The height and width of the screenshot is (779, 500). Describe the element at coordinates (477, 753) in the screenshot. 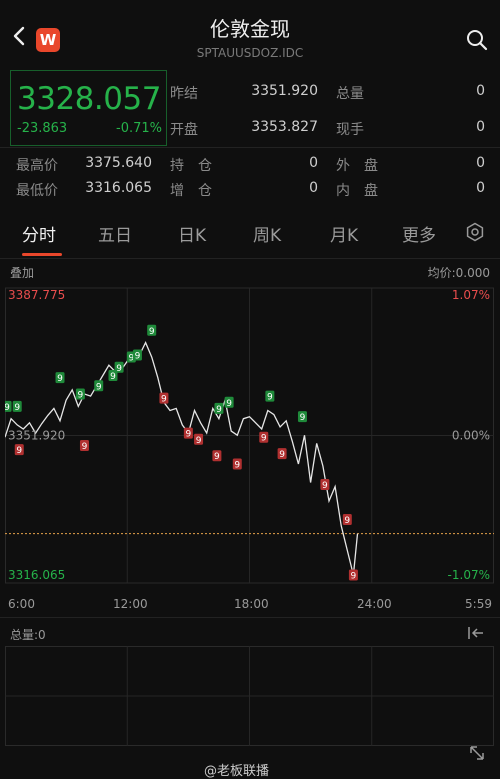

I see `expand-icon` at that location.